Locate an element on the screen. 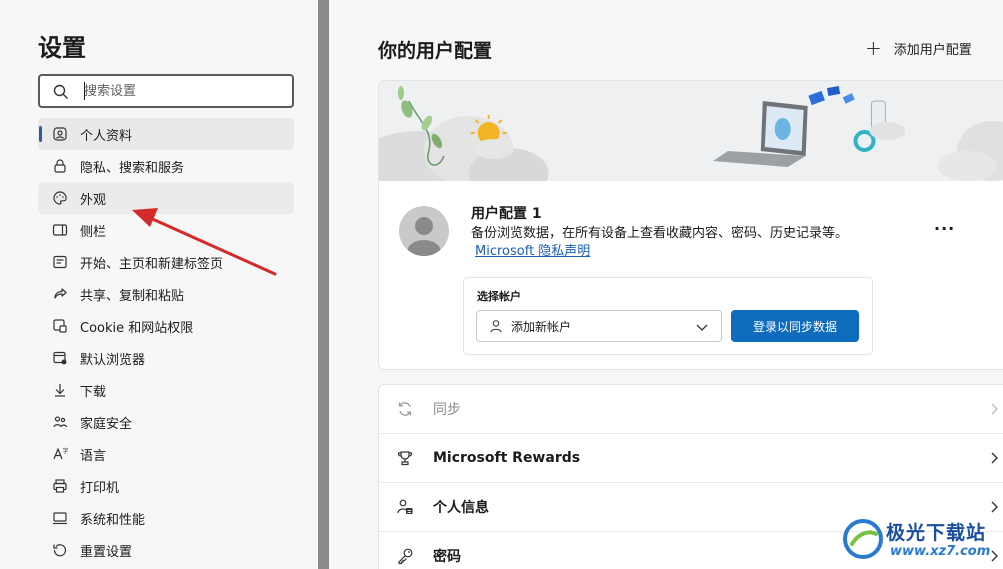 This screenshot has width=1003, height=569. profile-name: 用户配置 1 is located at coordinates (506, 214).